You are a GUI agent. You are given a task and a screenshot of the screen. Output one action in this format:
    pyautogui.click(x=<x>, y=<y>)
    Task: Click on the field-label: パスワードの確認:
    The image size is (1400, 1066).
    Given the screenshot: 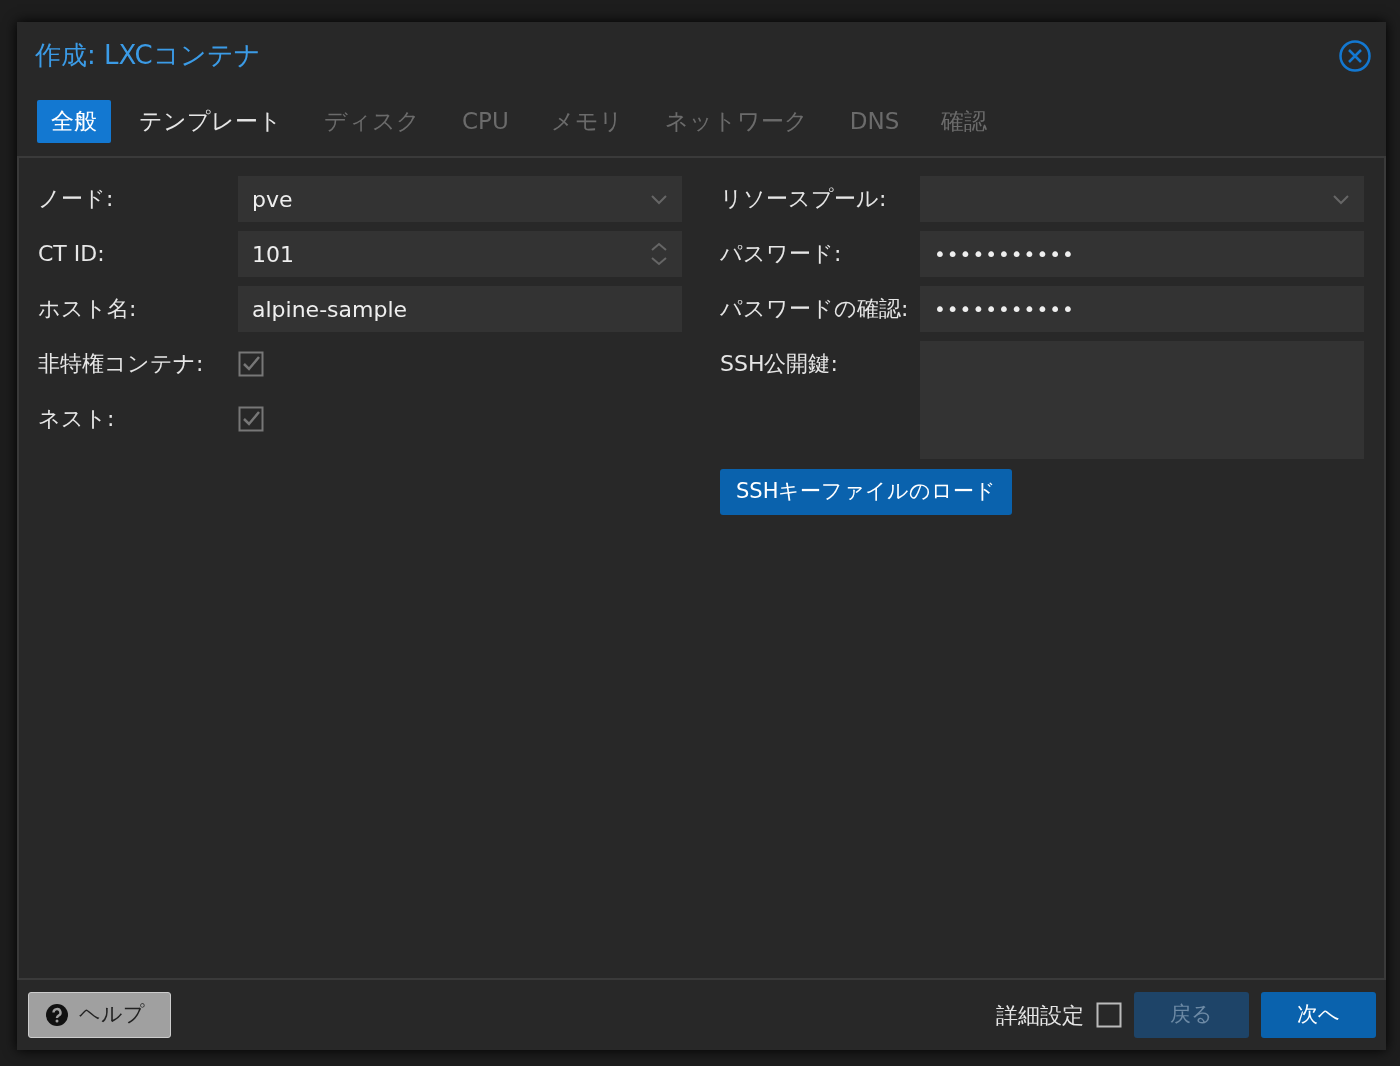 What is the action you would take?
    pyautogui.click(x=815, y=309)
    